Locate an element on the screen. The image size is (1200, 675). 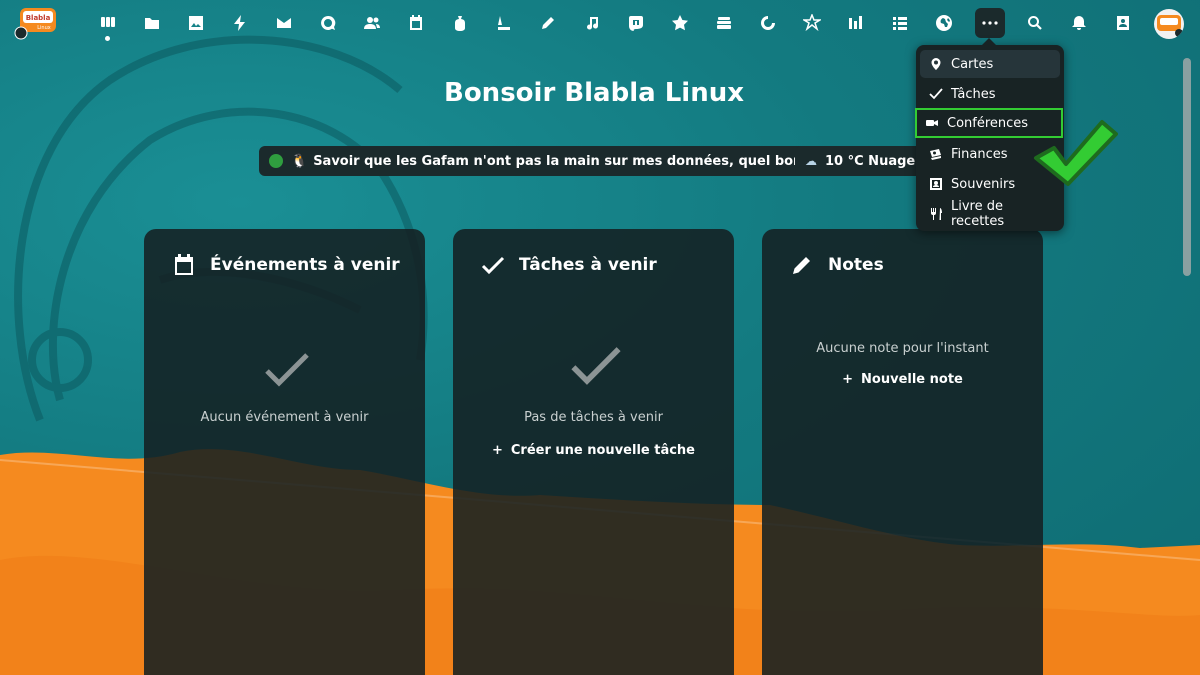
new-note-button: + Nouvelle note is located at coordinates (902, 379).